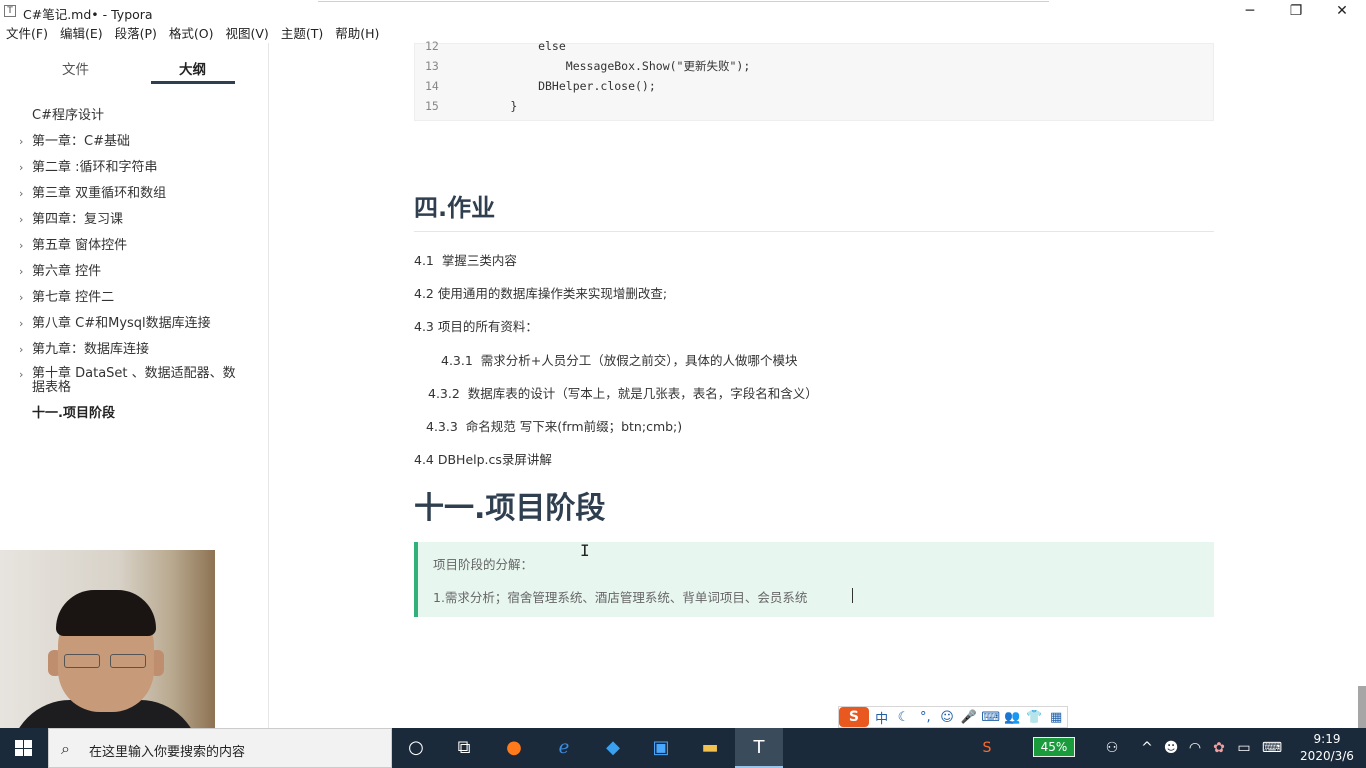  What do you see at coordinates (465, 260) in the screenshot?
I see `paragraph: 4.1 掌握三类内容` at bounding box center [465, 260].